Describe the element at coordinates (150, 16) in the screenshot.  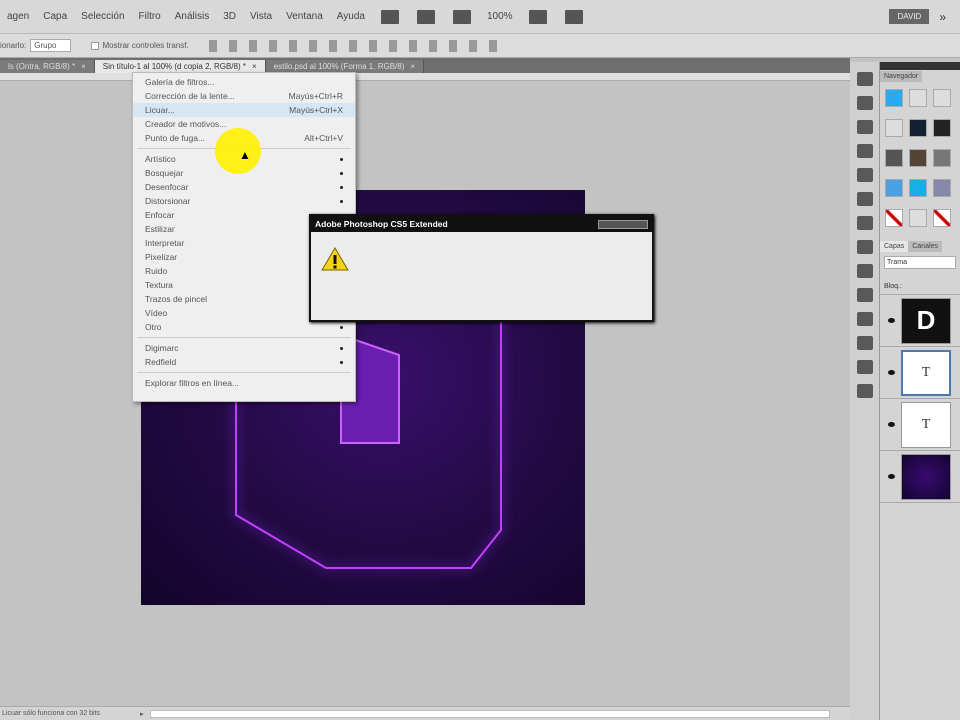
I see `menu-filtro: Filtro` at that location.